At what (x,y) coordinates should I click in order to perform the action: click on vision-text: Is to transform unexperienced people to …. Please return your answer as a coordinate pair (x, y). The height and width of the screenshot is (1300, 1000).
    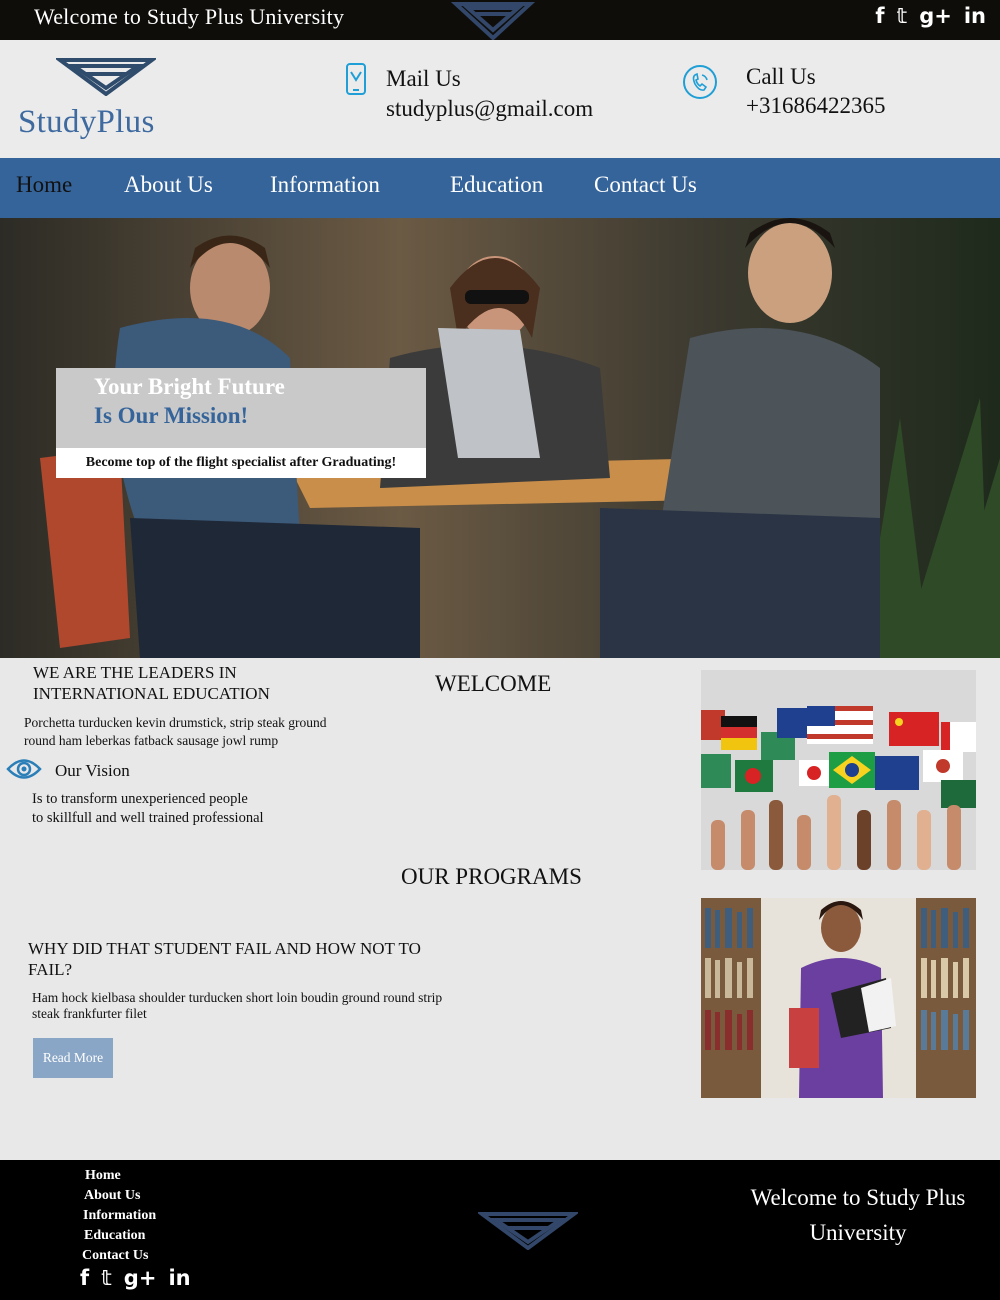
    Looking at the image, I should click on (148, 809).